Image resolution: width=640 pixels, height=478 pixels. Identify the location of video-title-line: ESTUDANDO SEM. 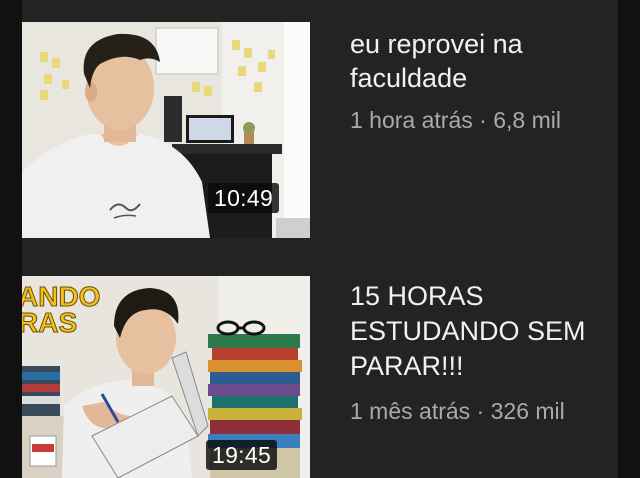
(468, 331).